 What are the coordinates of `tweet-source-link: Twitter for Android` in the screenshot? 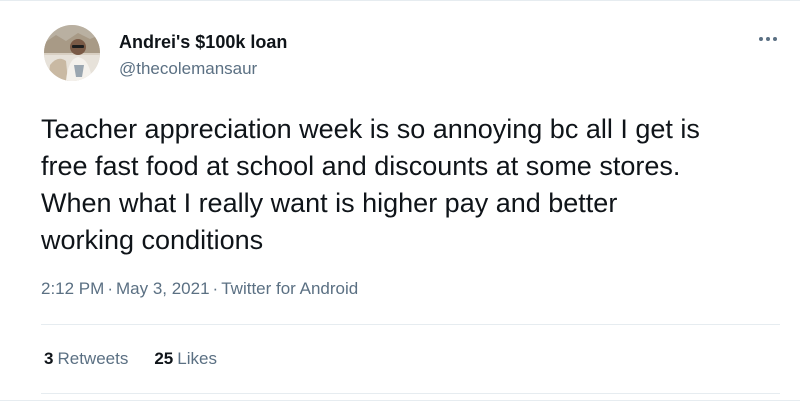 It's located at (289, 288).